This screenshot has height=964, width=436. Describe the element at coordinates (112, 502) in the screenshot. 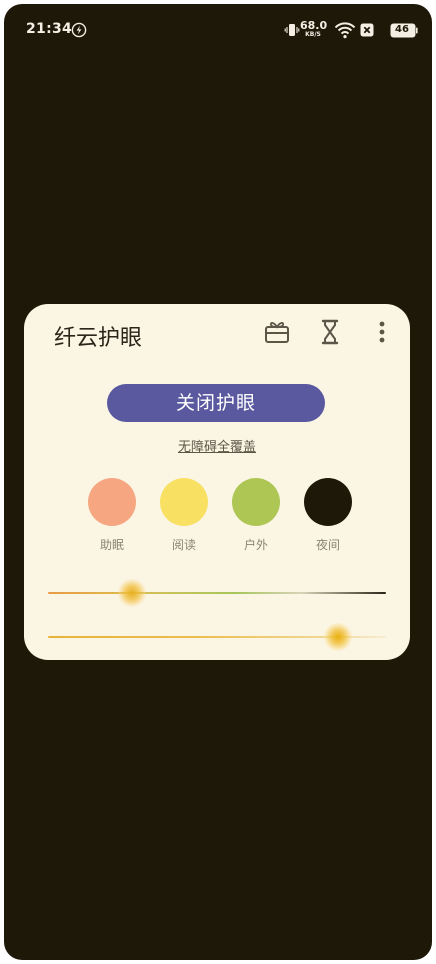

I see `mode-sleep-swatch` at that location.